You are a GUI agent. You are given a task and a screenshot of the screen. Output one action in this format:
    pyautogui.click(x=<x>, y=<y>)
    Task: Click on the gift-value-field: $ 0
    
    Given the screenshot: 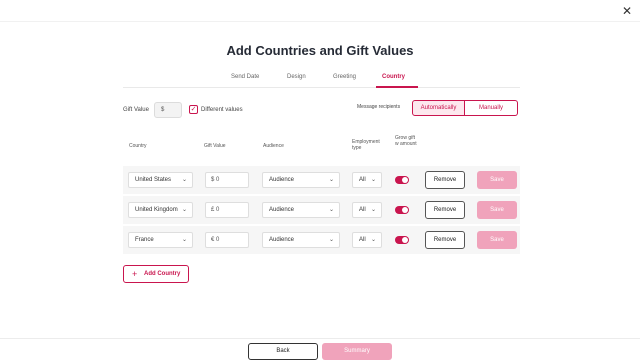 What is the action you would take?
    pyautogui.click(x=227, y=180)
    